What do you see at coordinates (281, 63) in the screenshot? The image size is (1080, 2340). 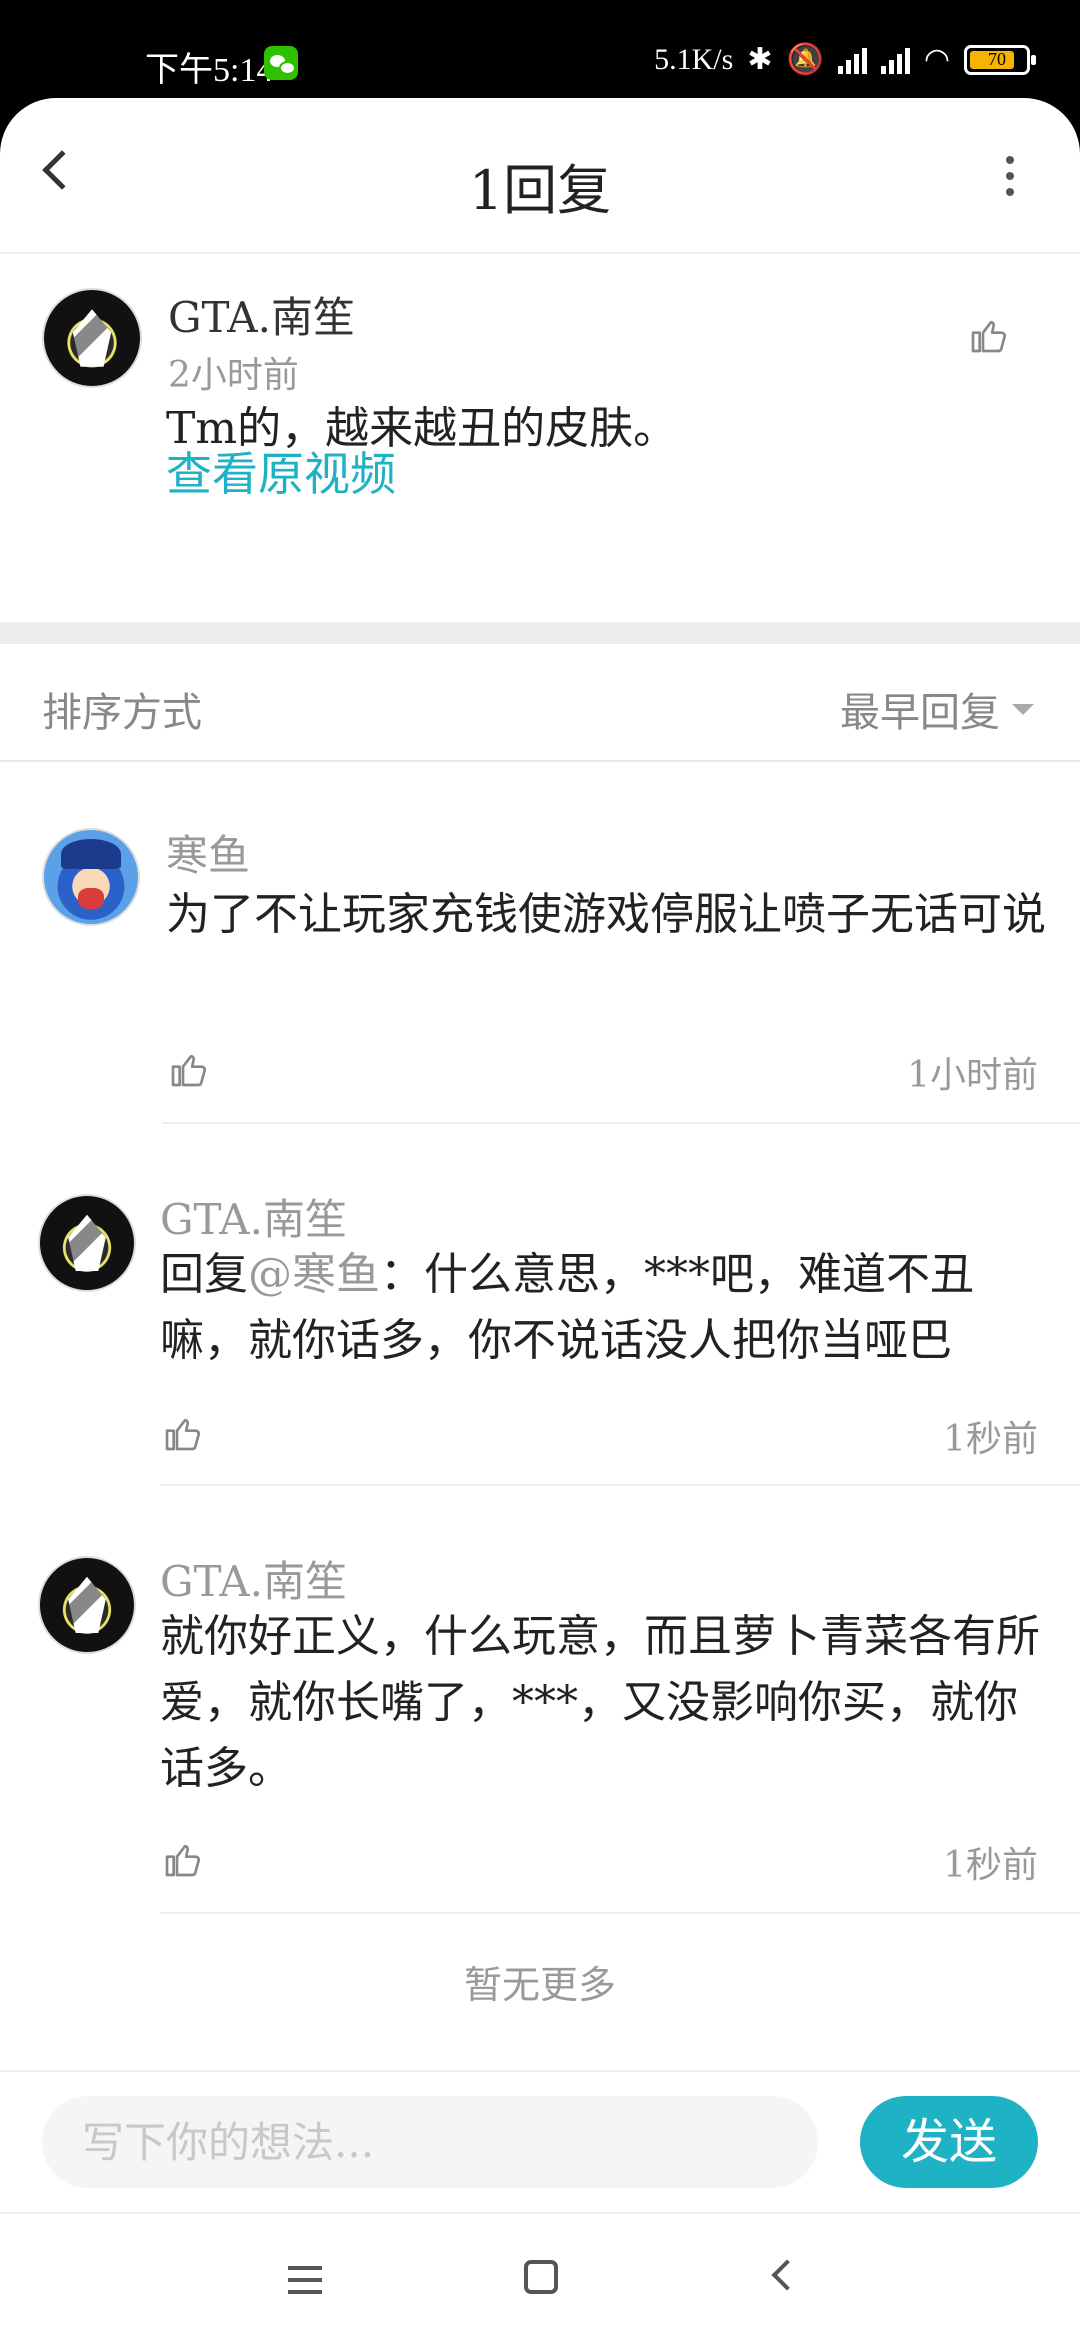 I see `wechat-notification-icon` at bounding box center [281, 63].